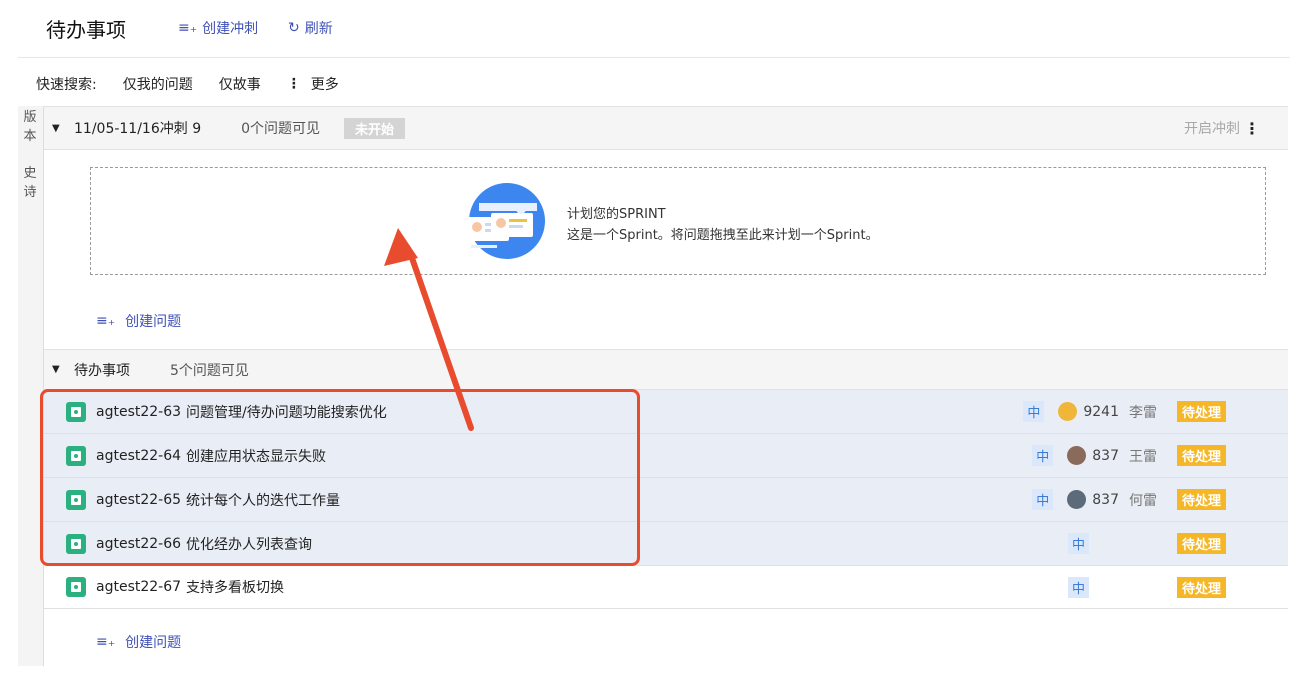  What do you see at coordinates (666, 128) in the screenshot?
I see `sprint-header: ▼ 11/05-11/16冲刺 9 0个问题可见 未开始 开启冲刺 ⋮` at bounding box center [666, 128].